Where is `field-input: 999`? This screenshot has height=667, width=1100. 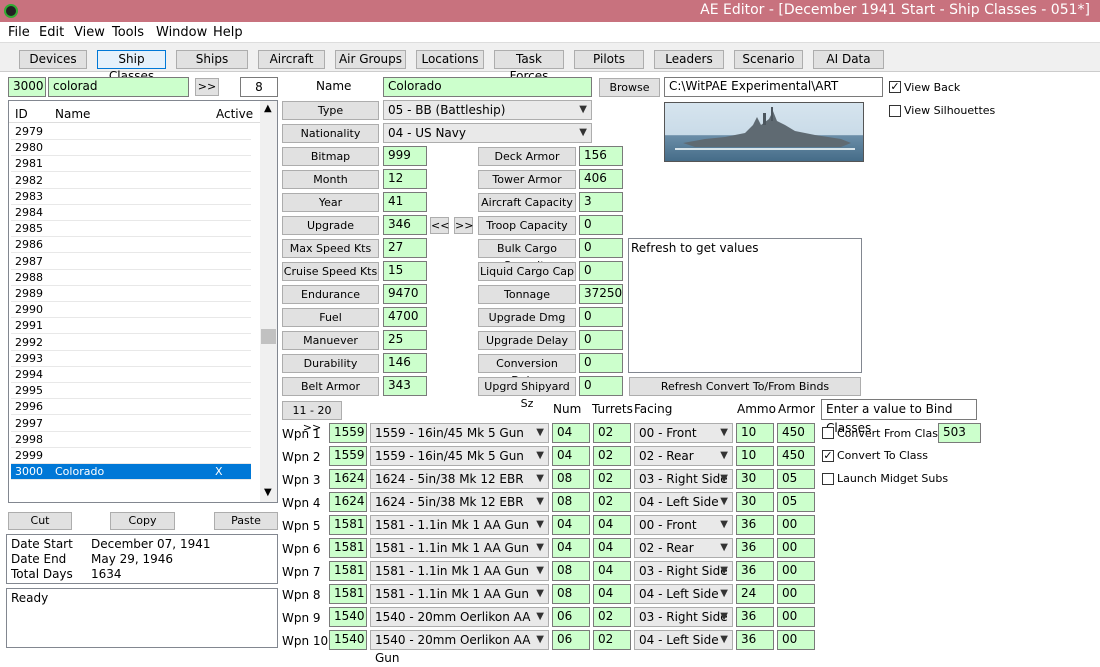
field-input: 999 is located at coordinates (405, 156).